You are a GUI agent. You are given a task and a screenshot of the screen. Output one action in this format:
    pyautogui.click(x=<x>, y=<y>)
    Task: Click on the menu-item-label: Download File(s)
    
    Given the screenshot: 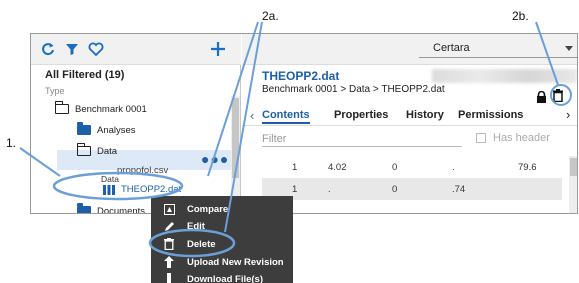 What is the action you would take?
    pyautogui.click(x=225, y=278)
    